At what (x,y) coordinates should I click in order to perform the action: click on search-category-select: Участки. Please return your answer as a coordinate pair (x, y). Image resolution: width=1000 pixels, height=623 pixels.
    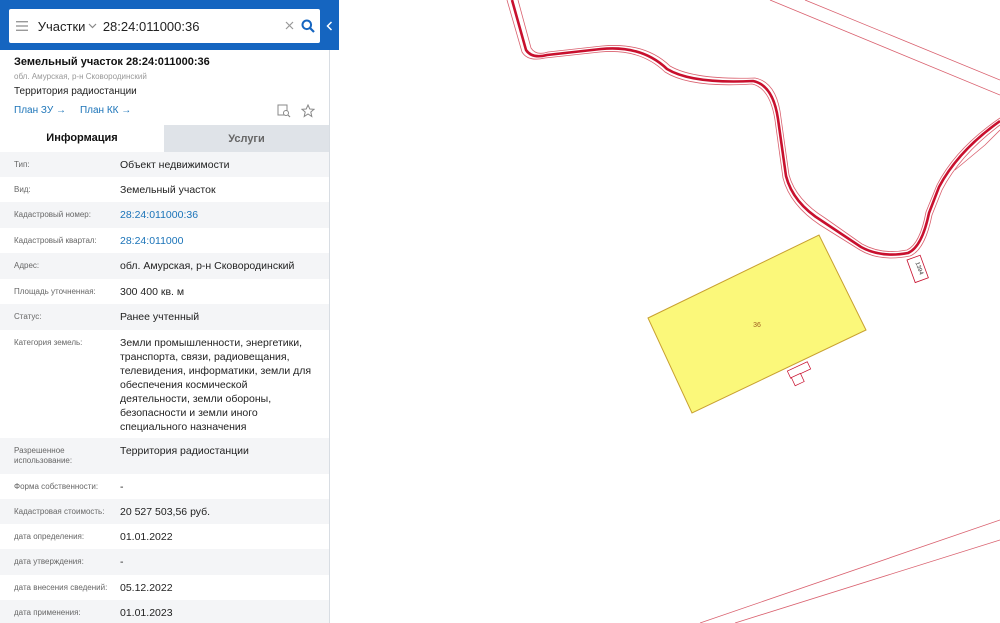
    Looking at the image, I should click on (61, 26).